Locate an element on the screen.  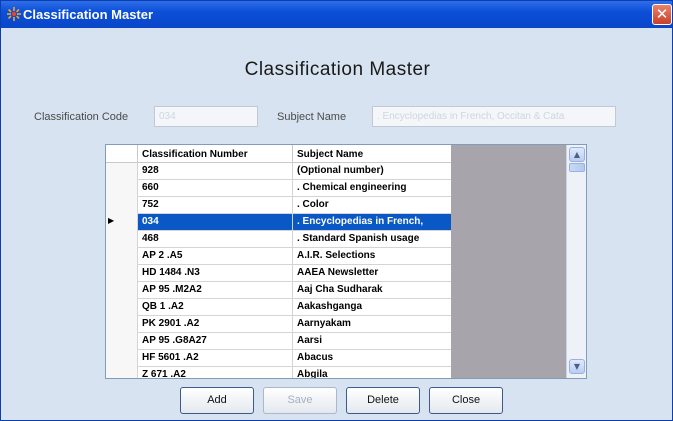
table-row: QB 1 .A2 Aakashganga is located at coordinates (278, 307).